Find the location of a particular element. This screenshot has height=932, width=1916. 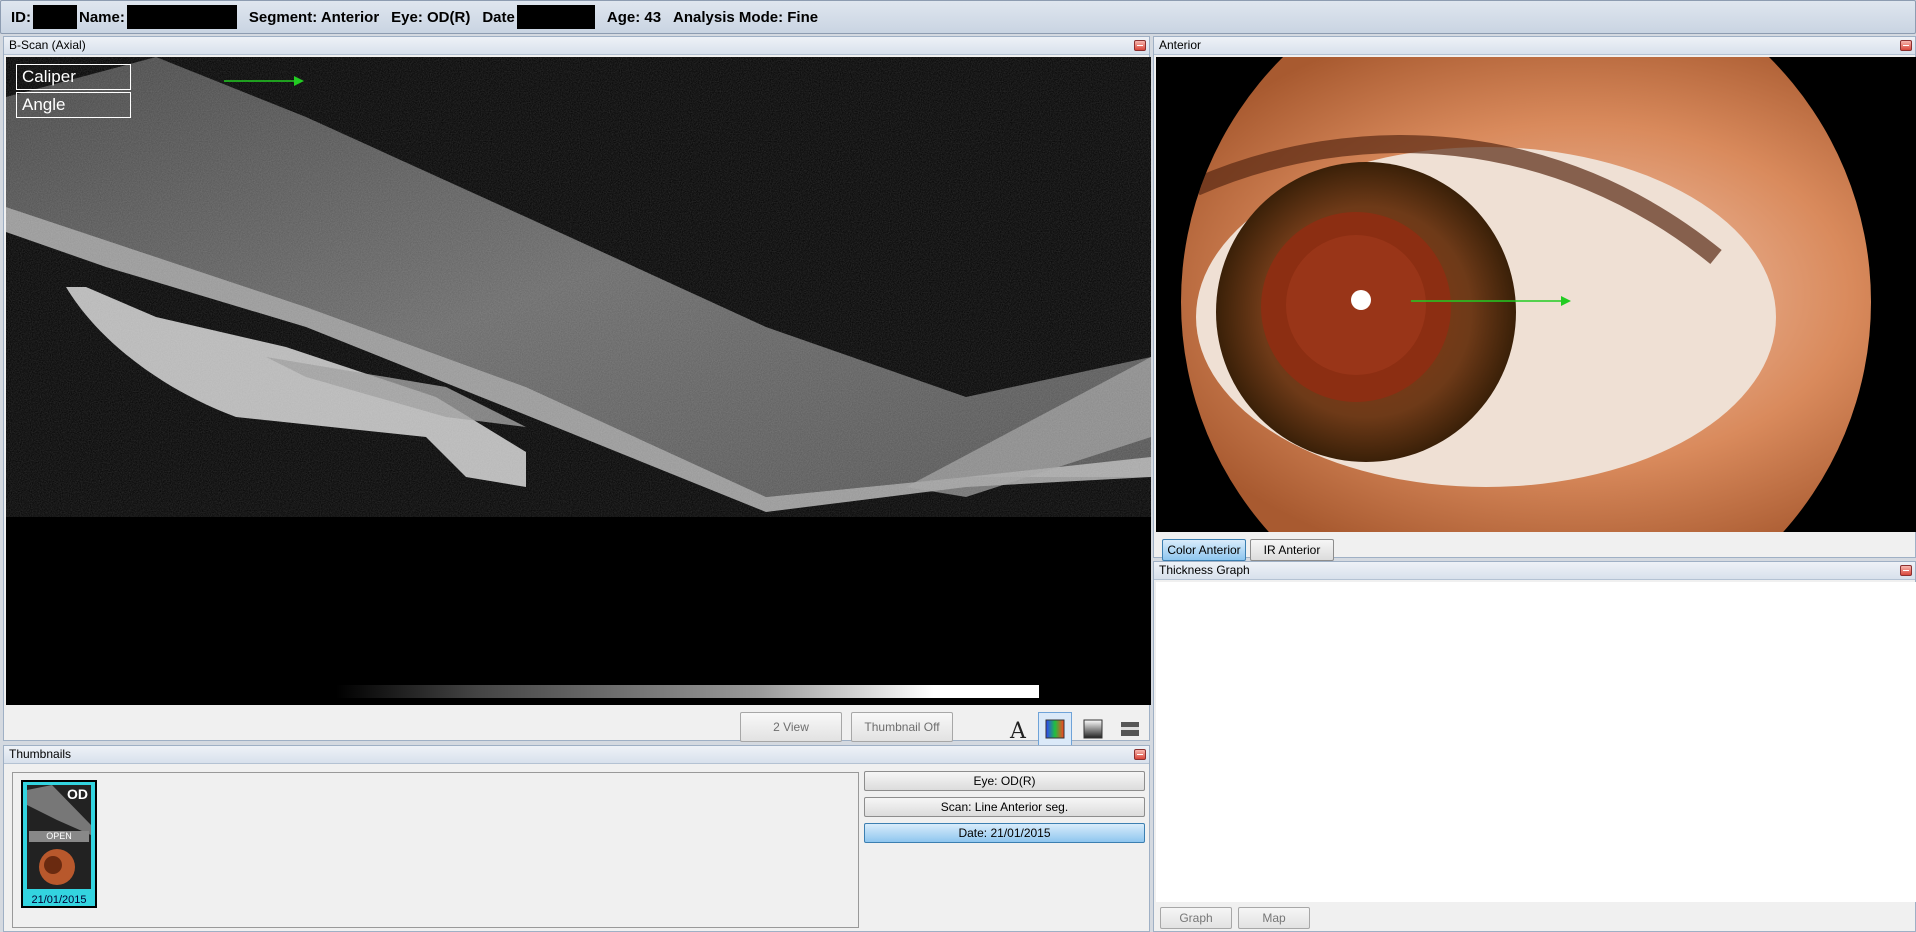

thickness-graph-title: Thickness Graph is located at coordinates (1204, 570).